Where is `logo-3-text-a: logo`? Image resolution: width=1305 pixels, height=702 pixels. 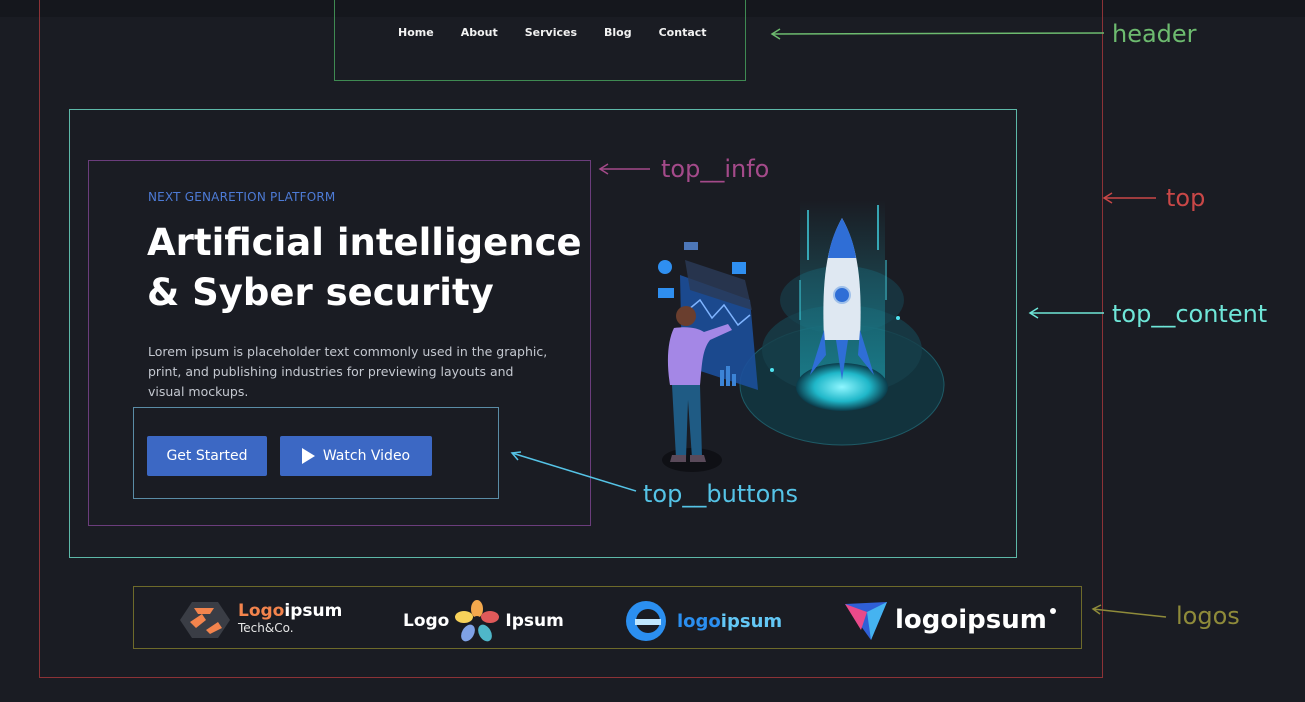 logo-3-text-a: logo is located at coordinates (699, 621).